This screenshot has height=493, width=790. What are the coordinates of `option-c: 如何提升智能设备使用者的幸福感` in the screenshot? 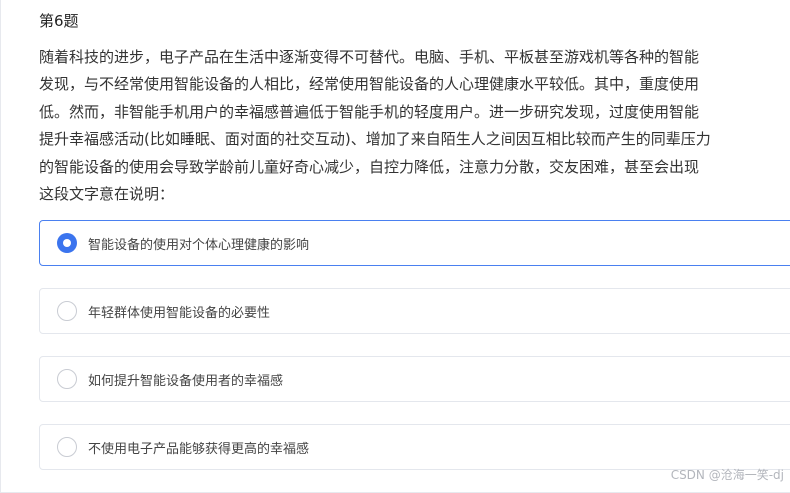 It's located at (414, 379).